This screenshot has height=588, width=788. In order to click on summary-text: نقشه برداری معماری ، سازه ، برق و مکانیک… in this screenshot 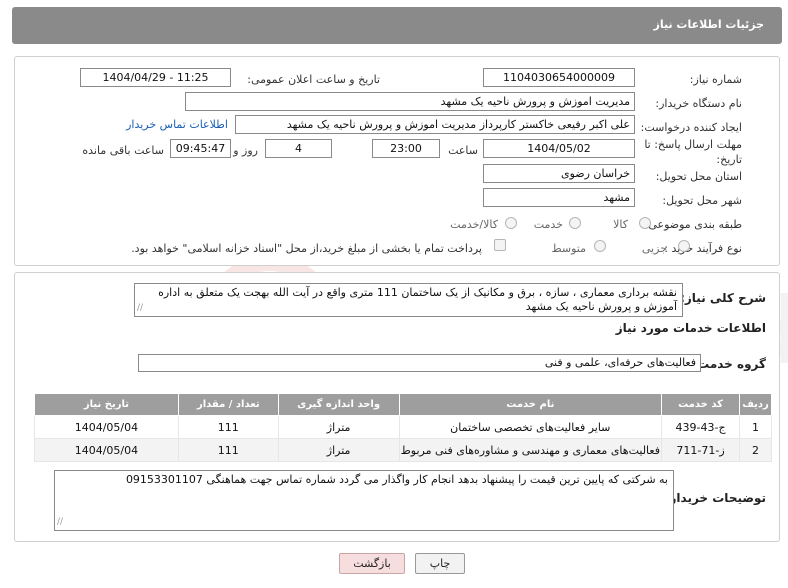, I will do `click(417, 299)`.